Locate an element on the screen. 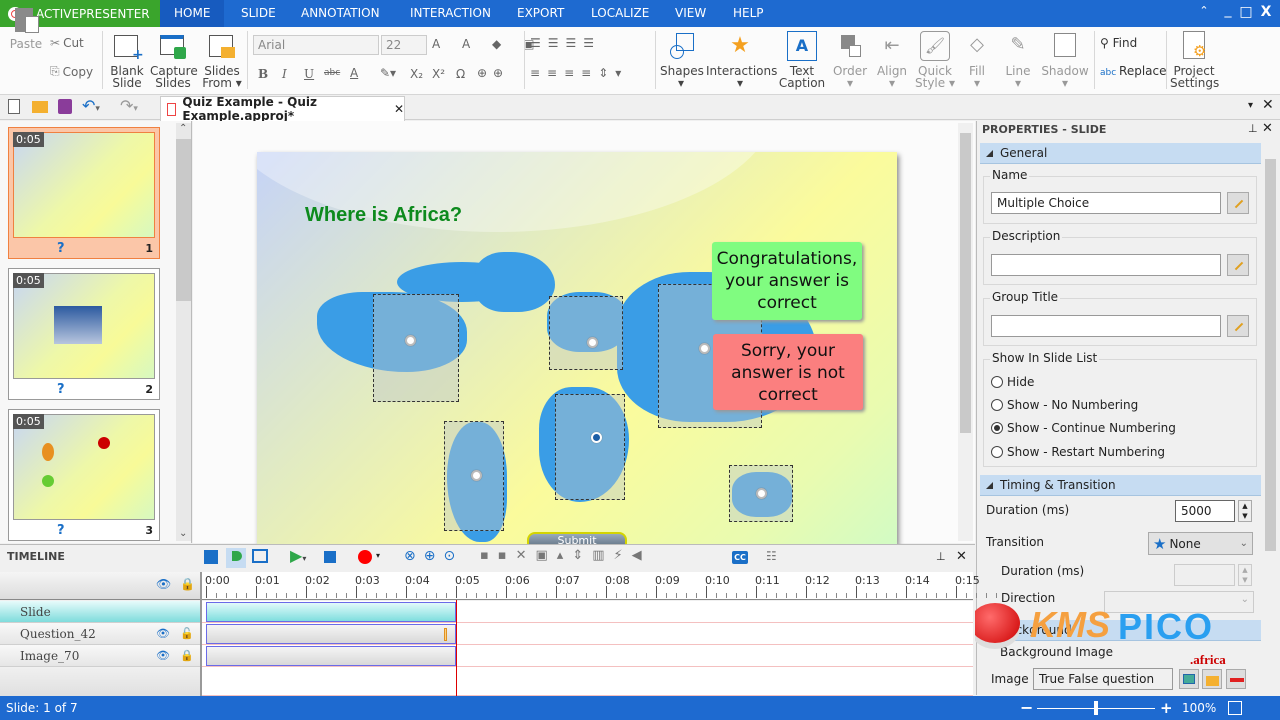 The width and height of the screenshot is (1280, 720). copy-button: ⎘ Copy is located at coordinates (71, 71).